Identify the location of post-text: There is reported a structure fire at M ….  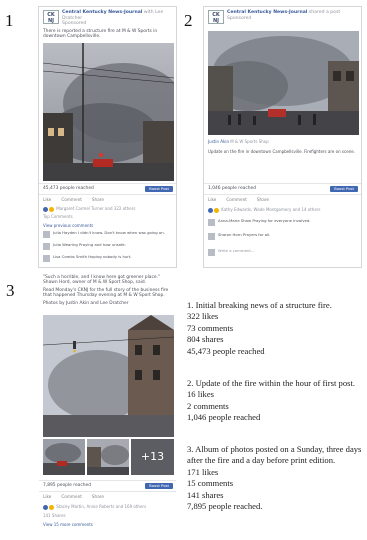
(100, 34).